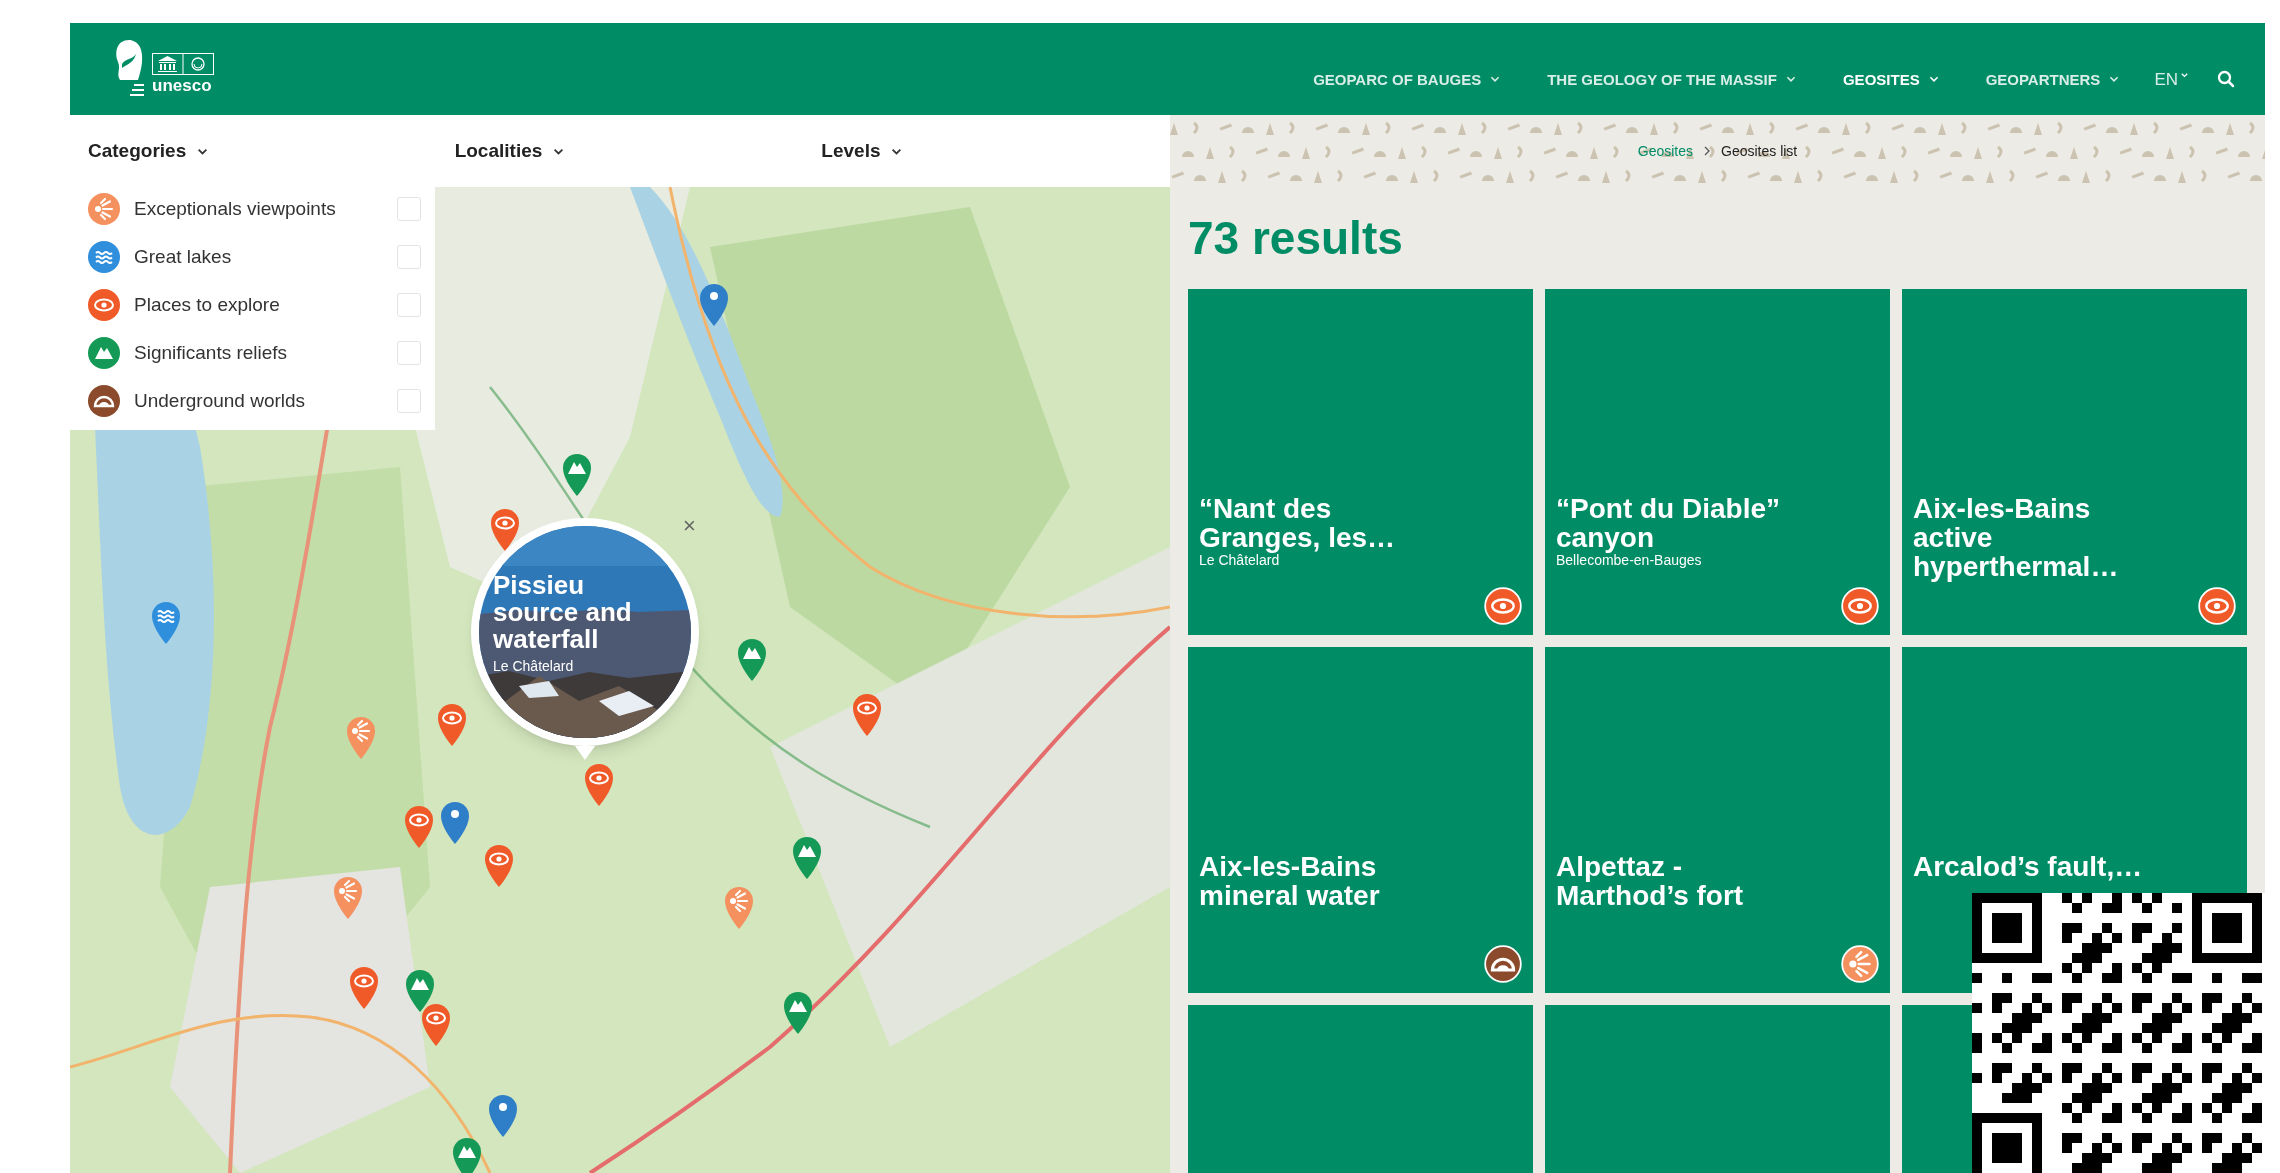 This screenshot has width=2280, height=1173. I want to click on filter-dropdown: Localities, so click(510, 151).